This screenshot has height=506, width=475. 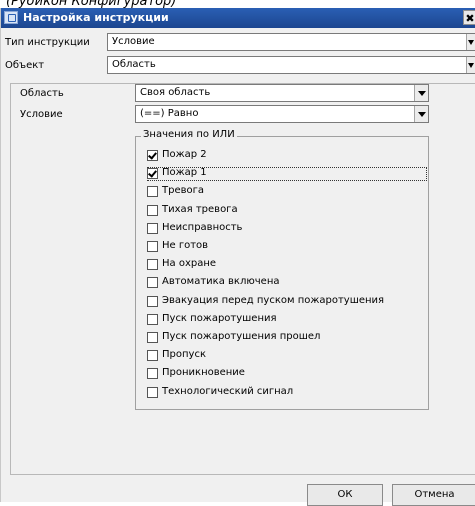 I want to click on object-select: Область, so click(x=291, y=65).